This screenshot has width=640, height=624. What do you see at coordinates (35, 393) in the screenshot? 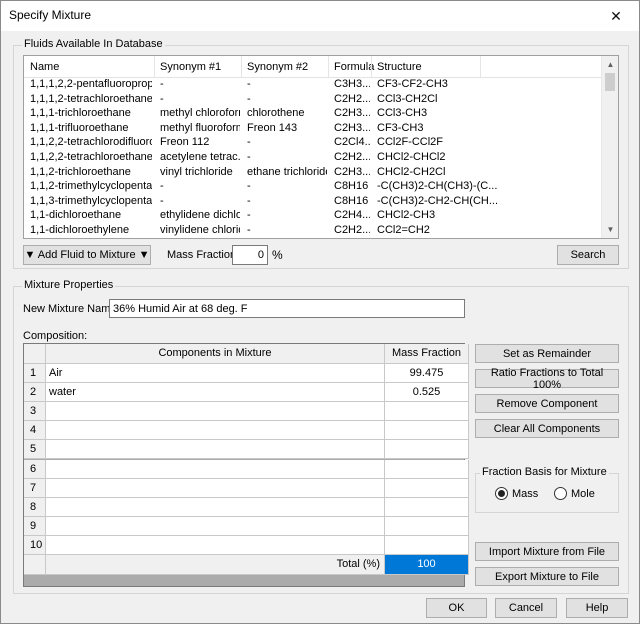
I see `grid-row-number: 2` at bounding box center [35, 393].